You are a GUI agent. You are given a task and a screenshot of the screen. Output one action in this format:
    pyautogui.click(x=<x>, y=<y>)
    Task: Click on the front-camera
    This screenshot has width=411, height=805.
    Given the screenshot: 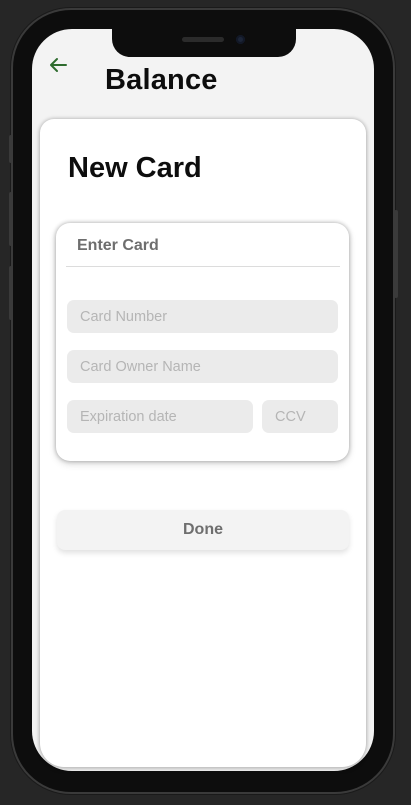 What is the action you would take?
    pyautogui.click(x=240, y=39)
    